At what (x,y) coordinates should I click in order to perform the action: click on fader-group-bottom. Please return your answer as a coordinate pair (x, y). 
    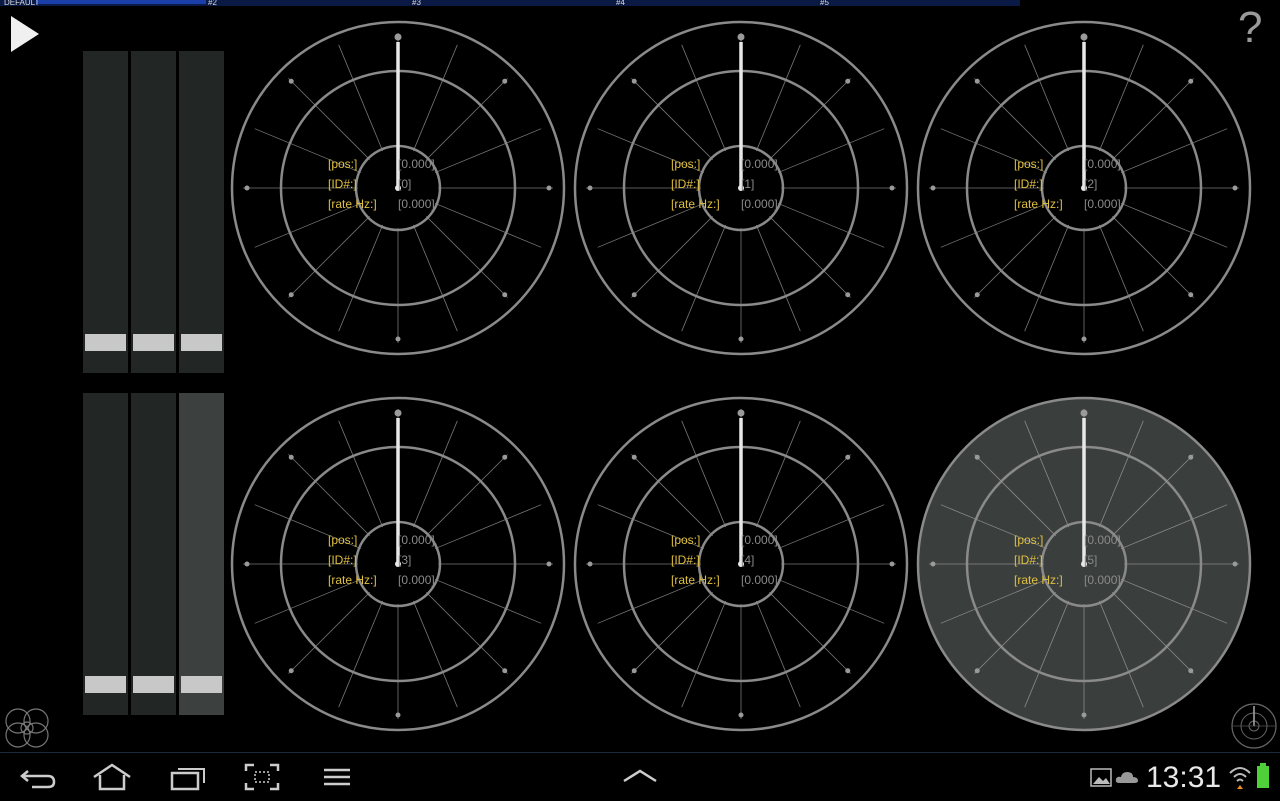
    Looking at the image, I should click on (154, 554).